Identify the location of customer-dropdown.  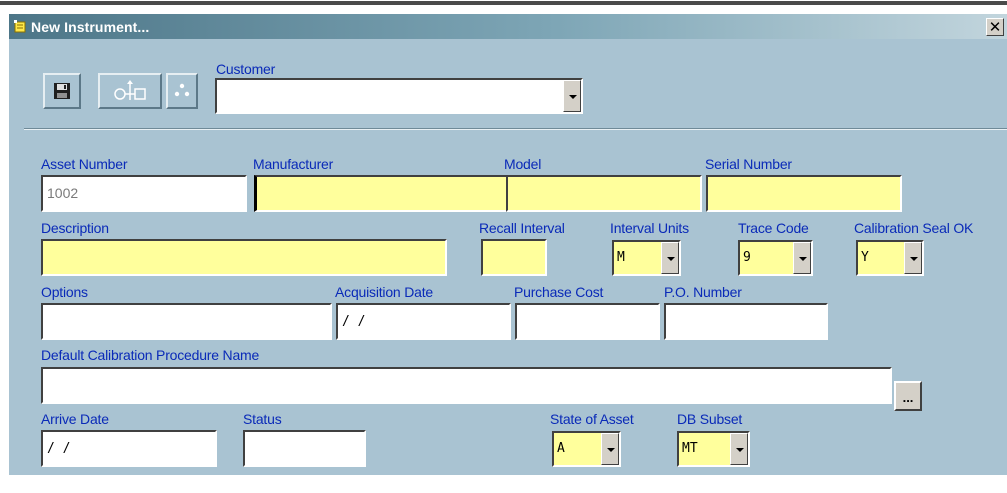
(399, 96).